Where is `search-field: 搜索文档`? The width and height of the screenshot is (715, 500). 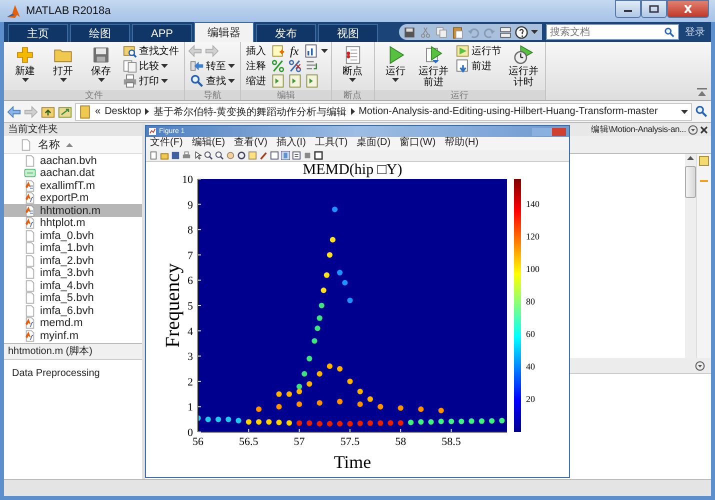 search-field: 搜索文档 is located at coordinates (612, 32).